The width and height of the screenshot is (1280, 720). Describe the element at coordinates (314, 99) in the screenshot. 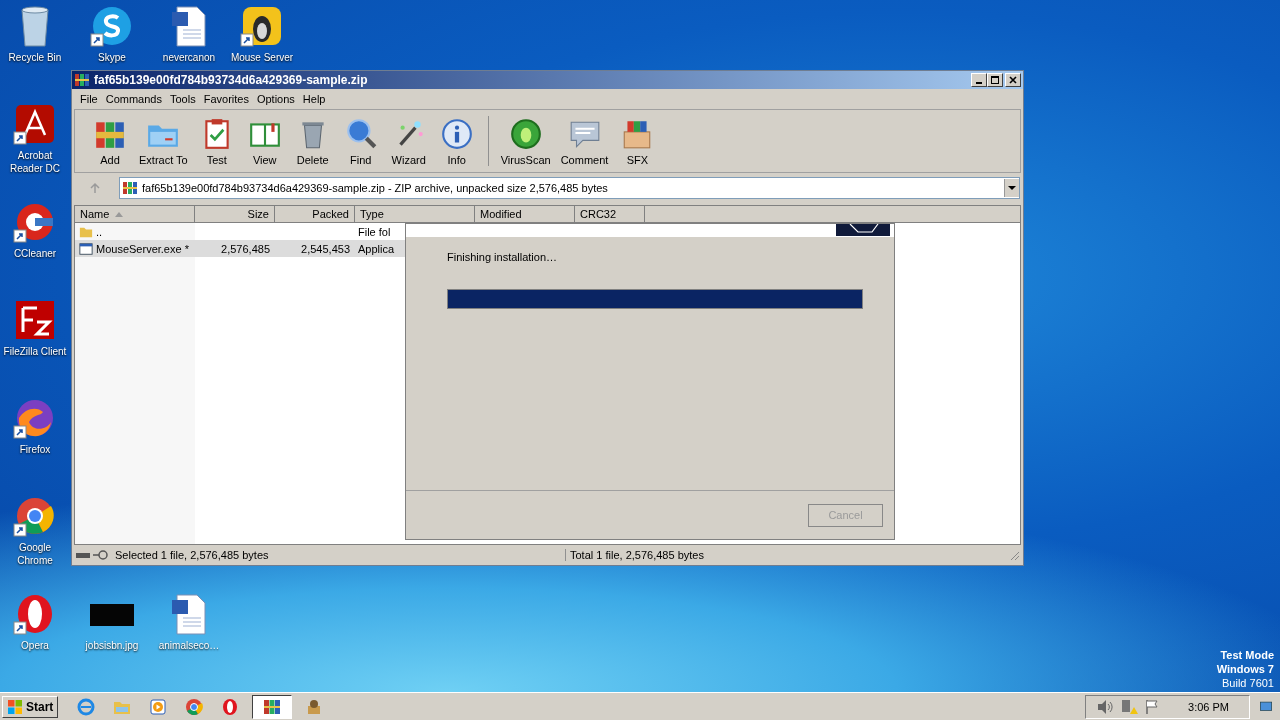

I see `menu-item: Help` at that location.